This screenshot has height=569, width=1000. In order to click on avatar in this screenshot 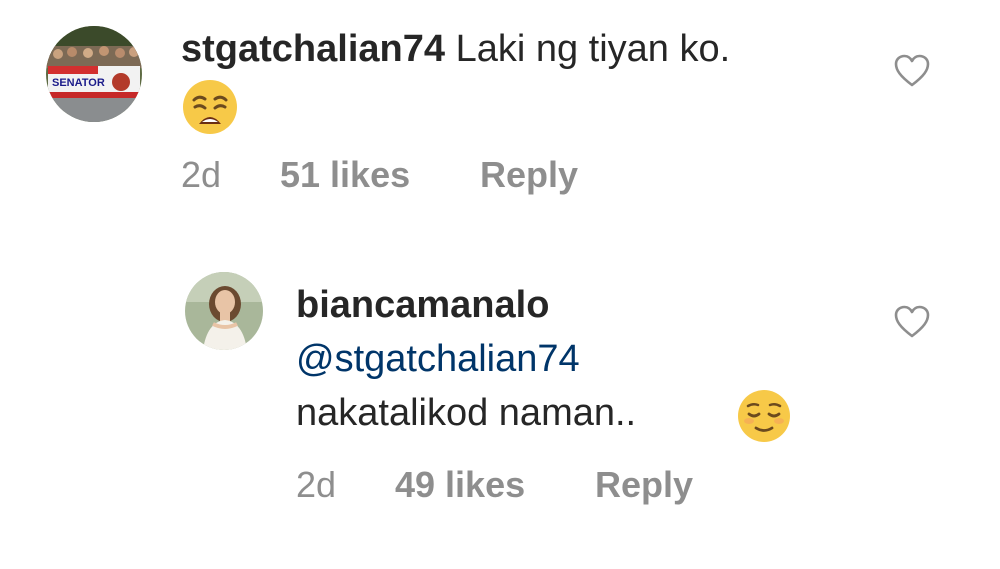, I will do `click(224, 311)`.